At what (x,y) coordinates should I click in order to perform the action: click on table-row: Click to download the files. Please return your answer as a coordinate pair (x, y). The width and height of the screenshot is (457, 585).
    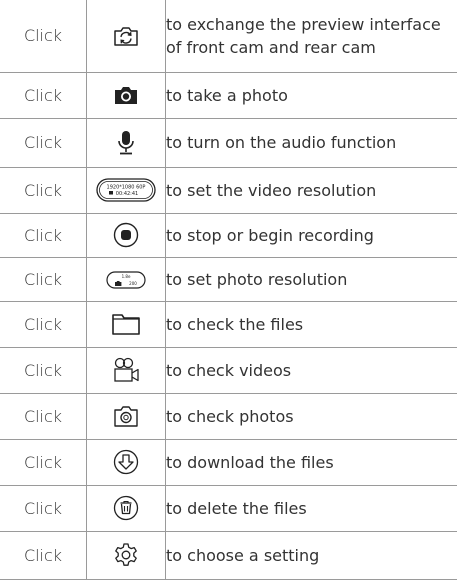
    Looking at the image, I should click on (228, 462).